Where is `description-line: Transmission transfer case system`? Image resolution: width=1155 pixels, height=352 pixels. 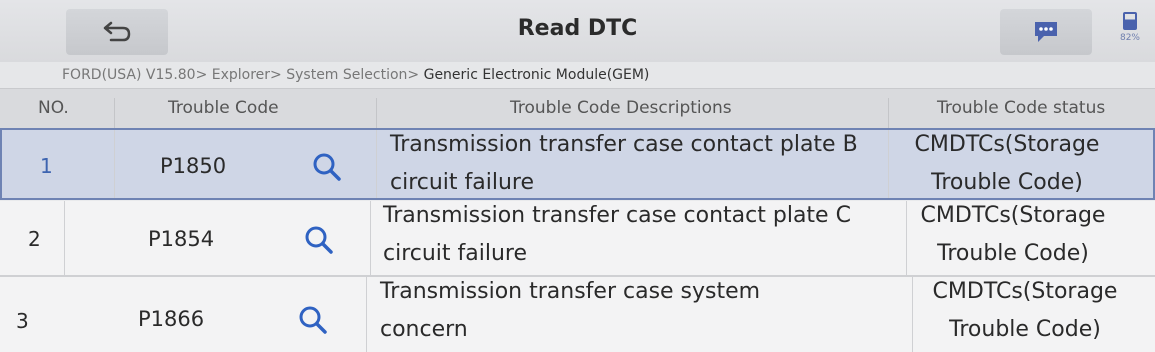 description-line: Transmission transfer case system is located at coordinates (570, 291).